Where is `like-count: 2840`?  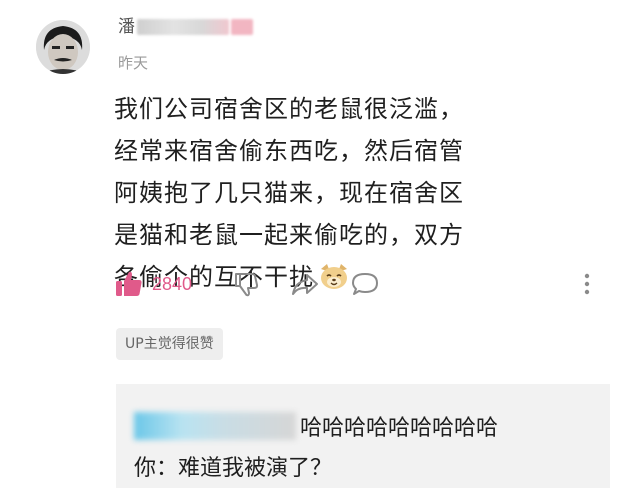 like-count: 2840 is located at coordinates (172, 283).